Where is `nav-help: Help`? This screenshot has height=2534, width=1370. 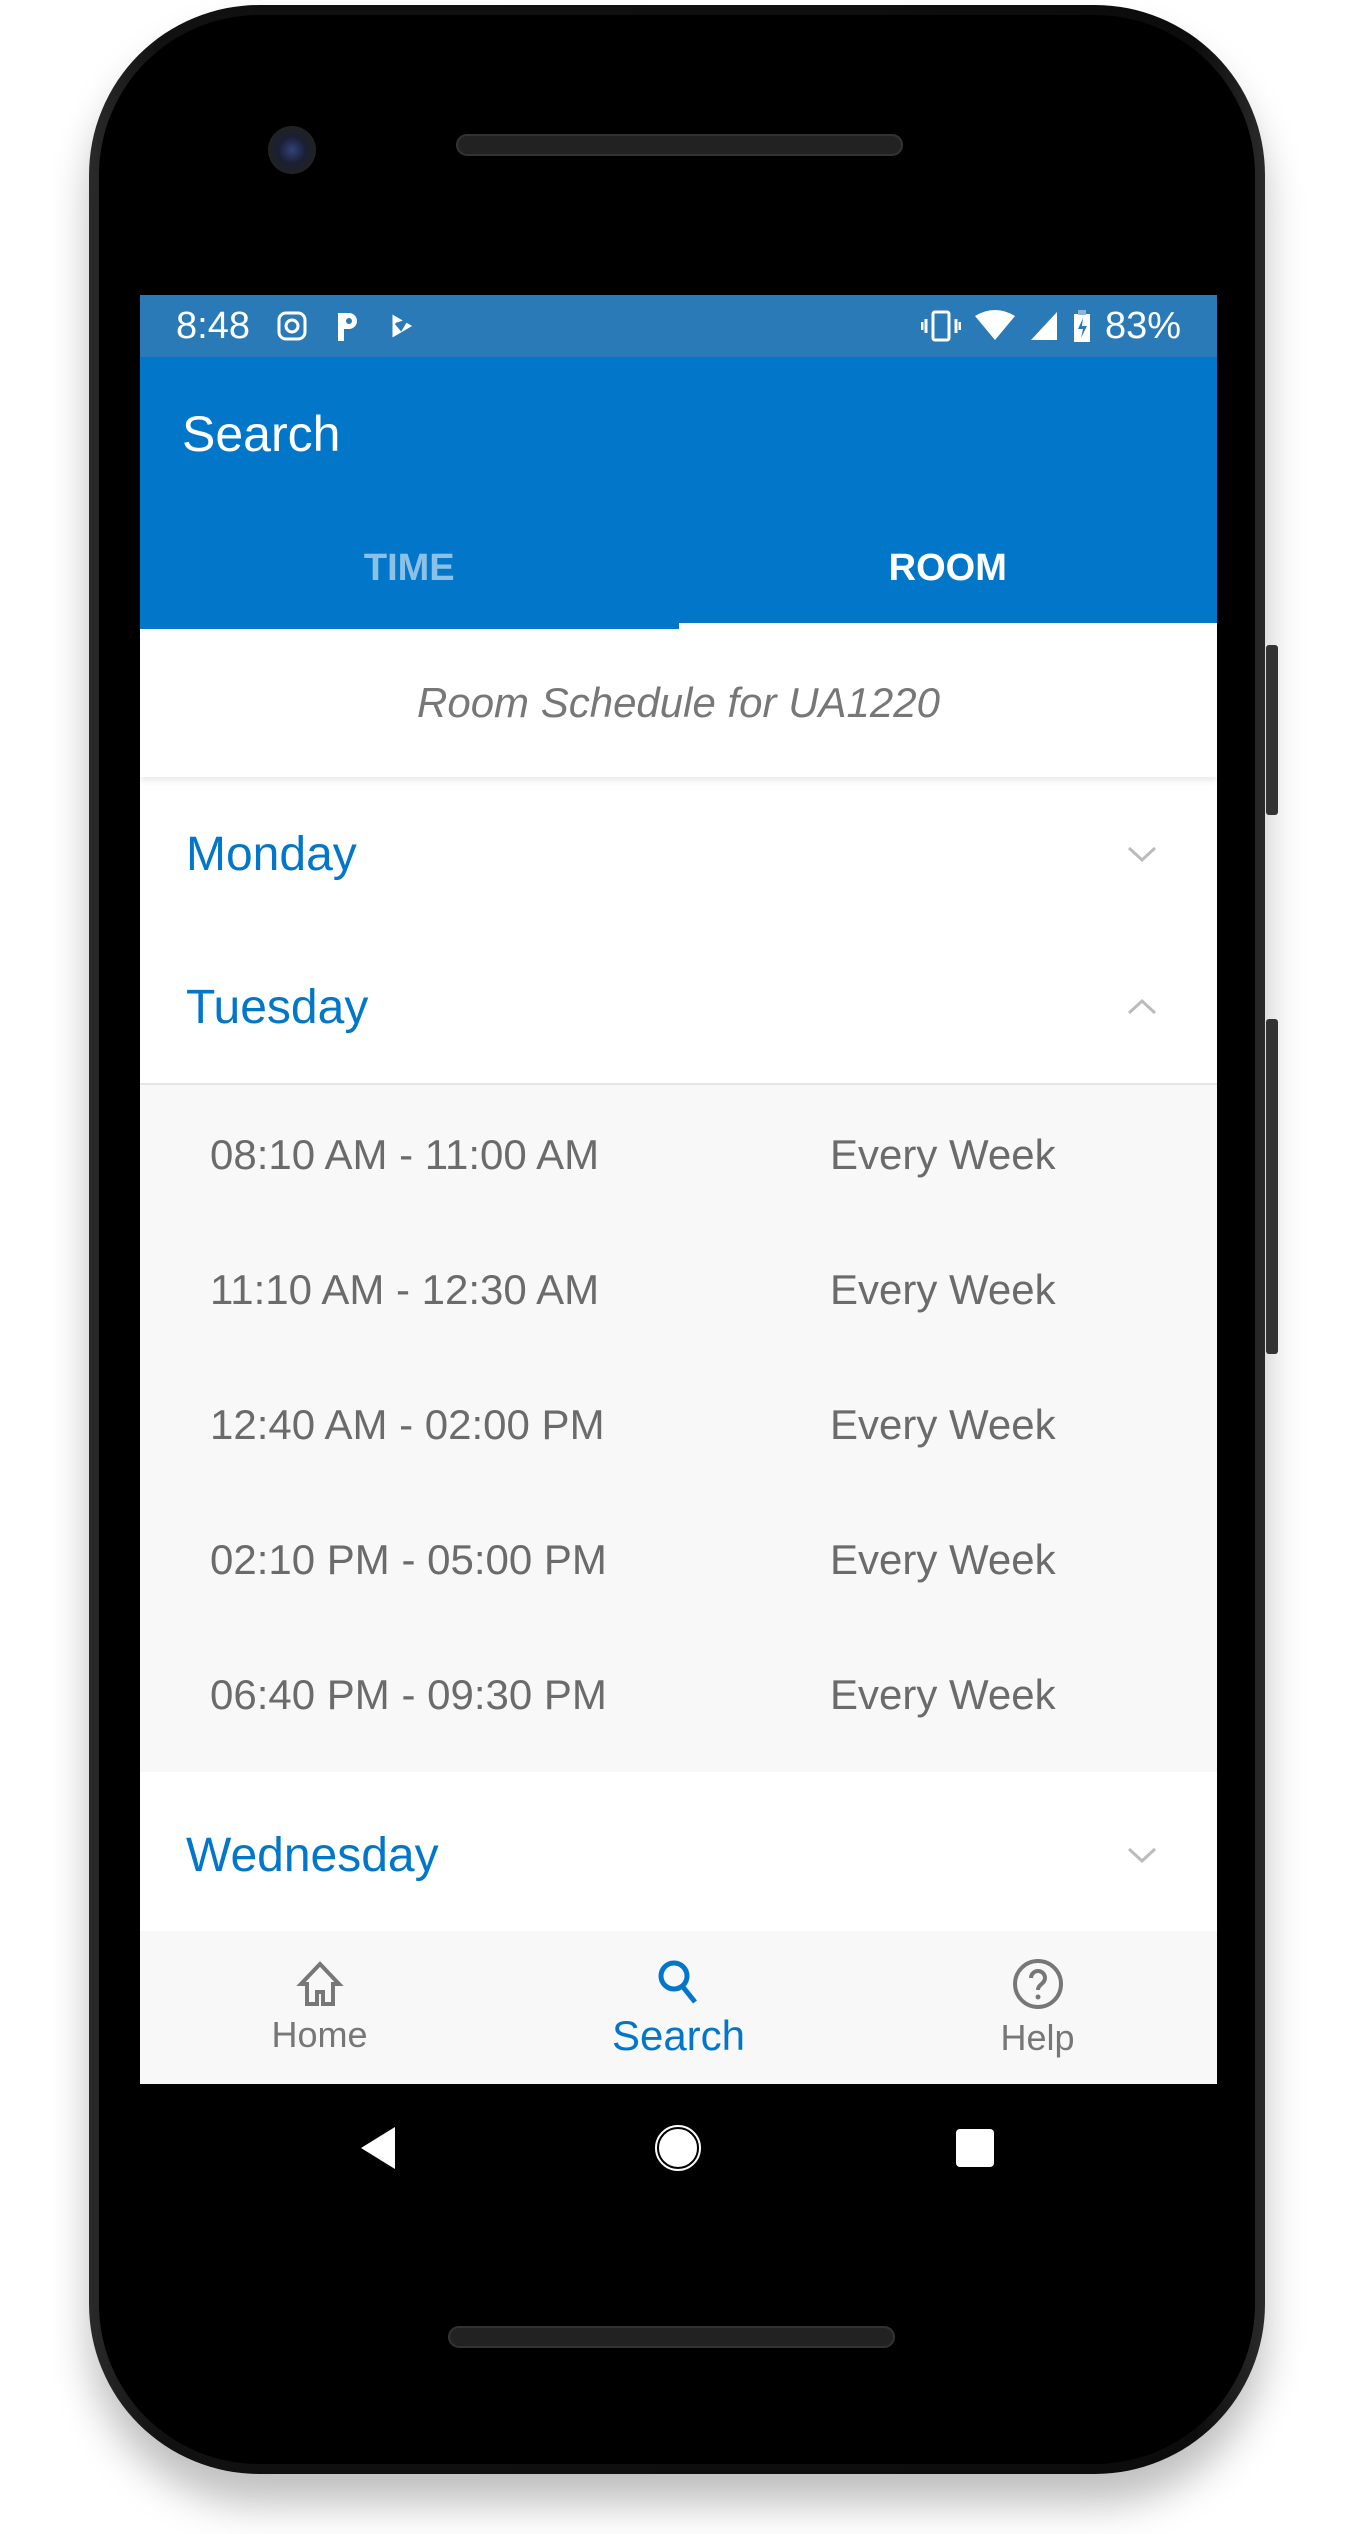 nav-help: Help is located at coordinates (1037, 2007).